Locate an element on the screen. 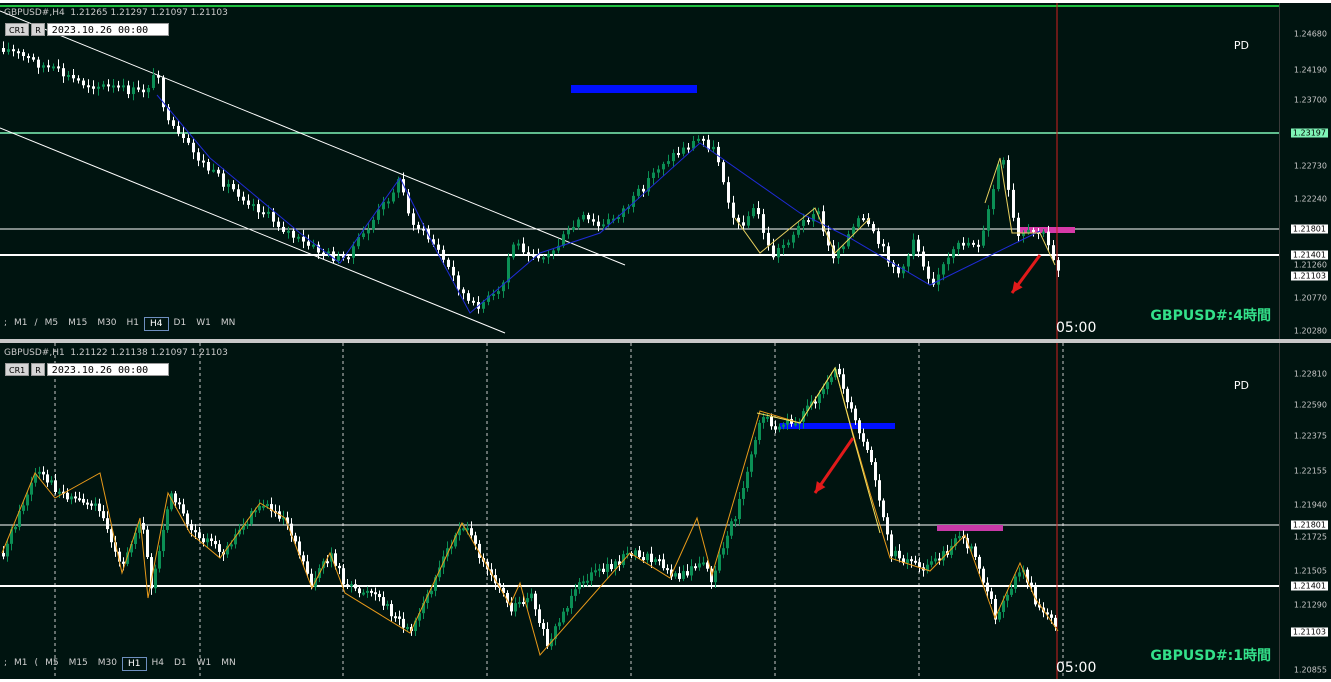 This screenshot has width=1331, height=682. timeframe-bar: ; M1/M5 M15 M30 H1 H4 D1 W1 MN is located at coordinates (121, 324).